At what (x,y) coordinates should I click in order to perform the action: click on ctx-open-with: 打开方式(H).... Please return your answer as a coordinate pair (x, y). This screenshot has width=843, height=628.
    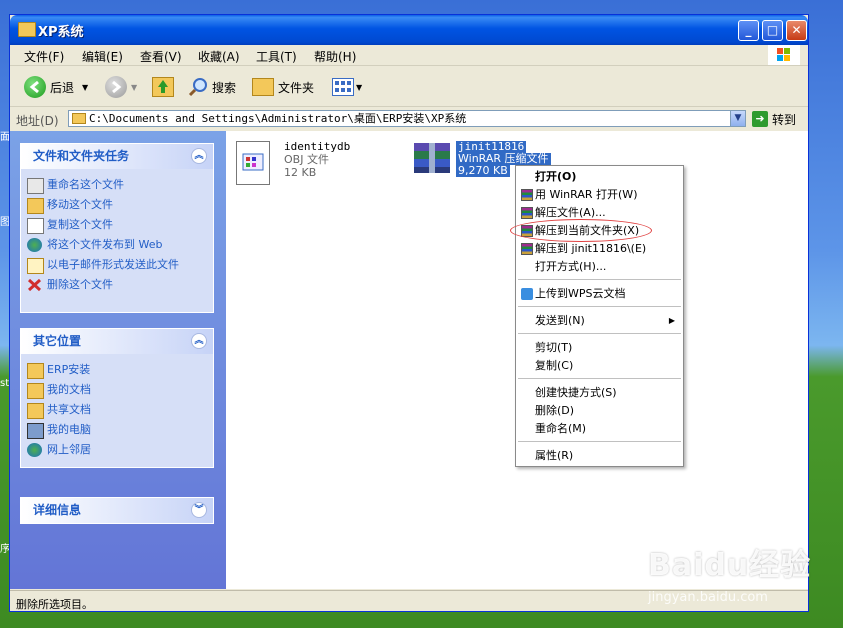
    Looking at the image, I should click on (599, 267).